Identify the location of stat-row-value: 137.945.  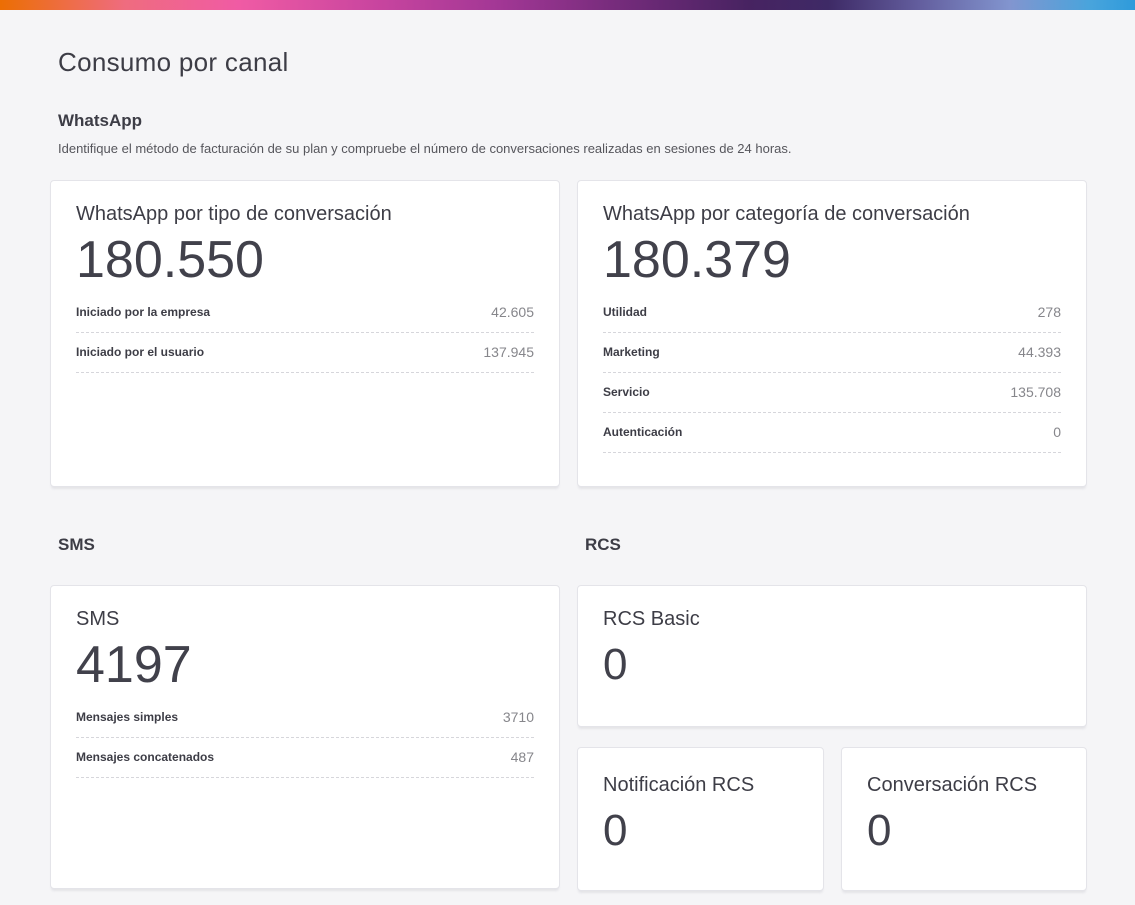
(508, 352).